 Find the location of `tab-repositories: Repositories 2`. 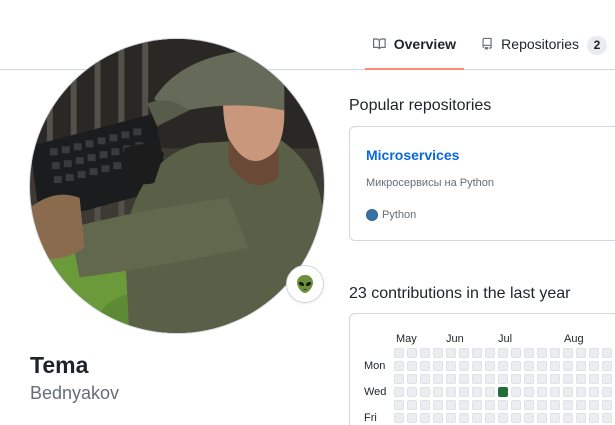

tab-repositories: Repositories 2 is located at coordinates (544, 51).